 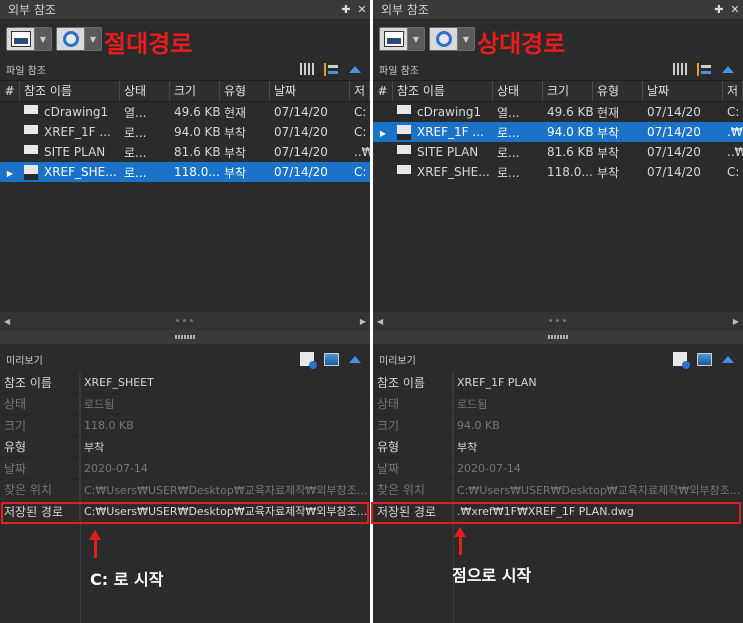 I want to click on property-value: 로드됨, so click(x=99, y=404).